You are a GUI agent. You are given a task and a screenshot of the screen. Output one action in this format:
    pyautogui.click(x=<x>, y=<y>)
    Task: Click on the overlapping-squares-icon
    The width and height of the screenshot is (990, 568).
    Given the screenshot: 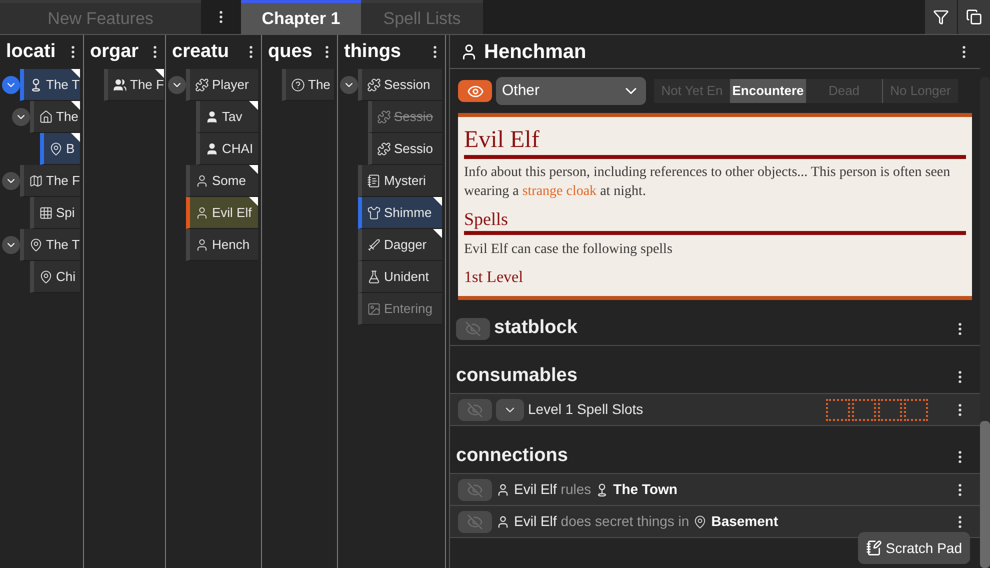 What is the action you would take?
    pyautogui.click(x=974, y=17)
    